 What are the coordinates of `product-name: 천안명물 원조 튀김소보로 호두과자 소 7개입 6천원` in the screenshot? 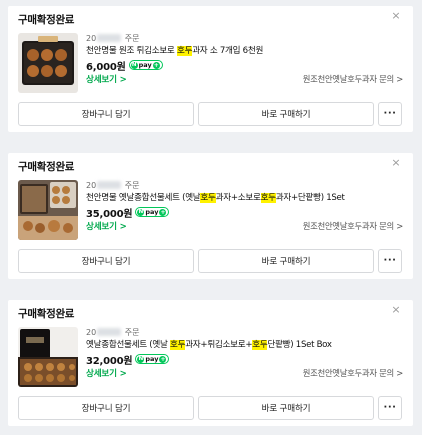 It's located at (244, 51).